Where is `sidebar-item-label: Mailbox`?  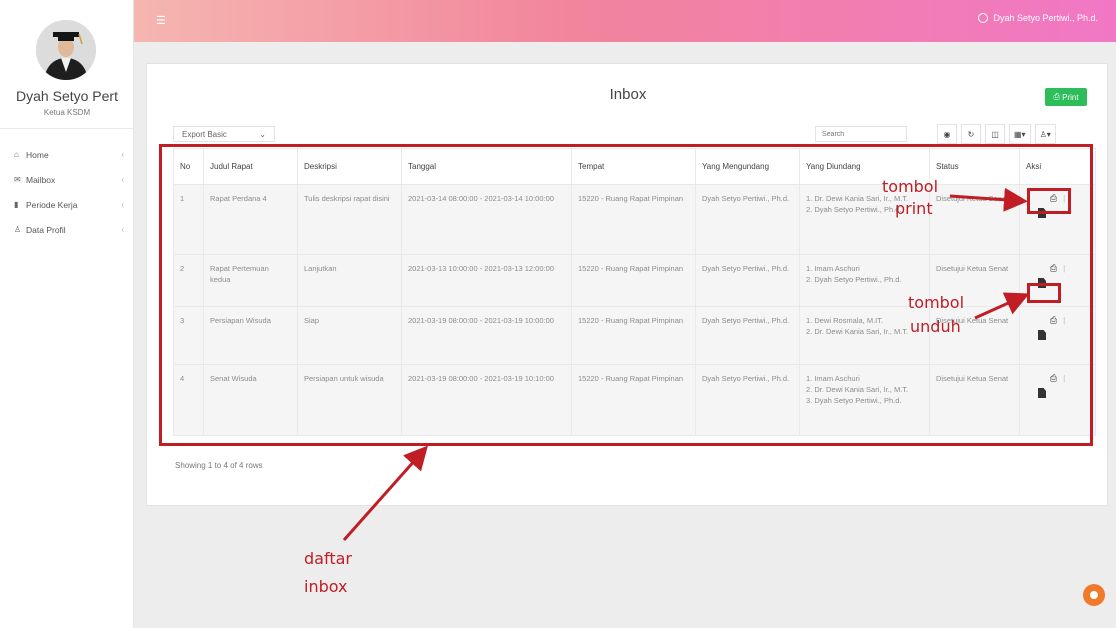 sidebar-item-label: Mailbox is located at coordinates (41, 179).